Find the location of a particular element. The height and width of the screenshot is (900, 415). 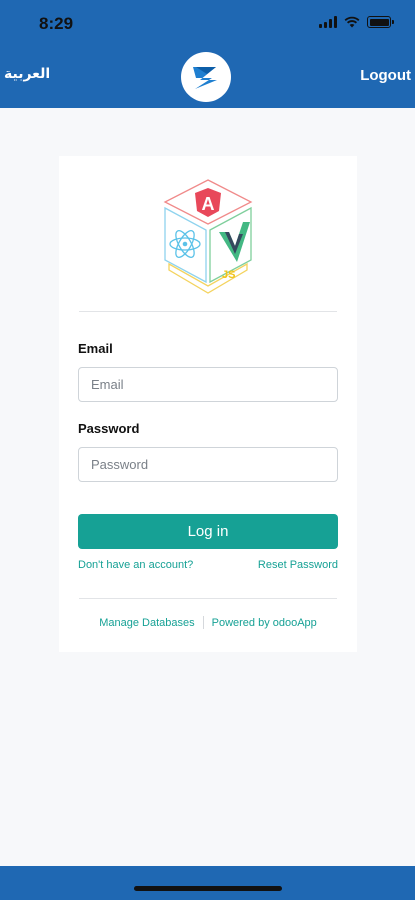

footer-divider is located at coordinates (208, 598).